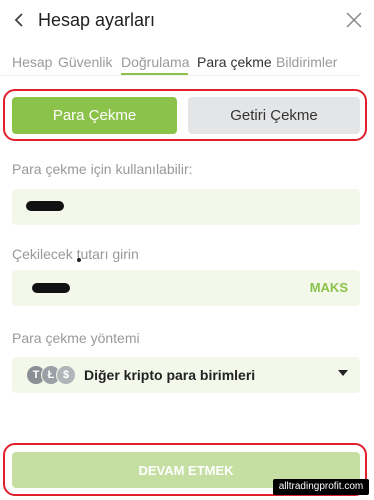  Describe the element at coordinates (102, 169) in the screenshot. I see `available-label: Para çekme için kullanılabilir:` at that location.